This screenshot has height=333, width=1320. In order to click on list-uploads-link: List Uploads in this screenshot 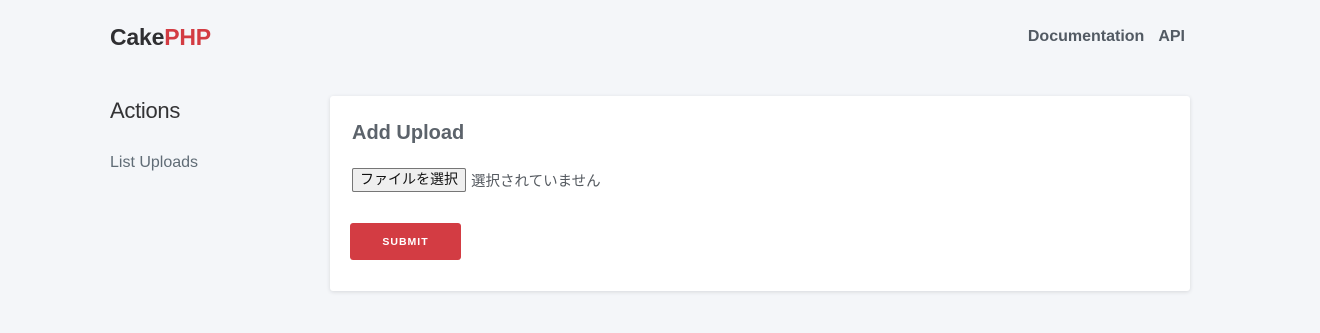, I will do `click(154, 163)`.